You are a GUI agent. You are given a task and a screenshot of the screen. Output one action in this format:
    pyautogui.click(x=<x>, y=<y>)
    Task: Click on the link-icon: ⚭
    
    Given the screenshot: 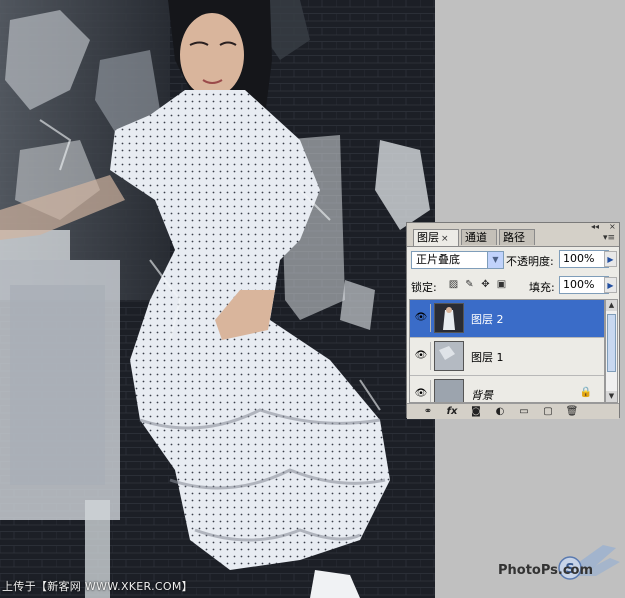 What is the action you would take?
    pyautogui.click(x=428, y=411)
    